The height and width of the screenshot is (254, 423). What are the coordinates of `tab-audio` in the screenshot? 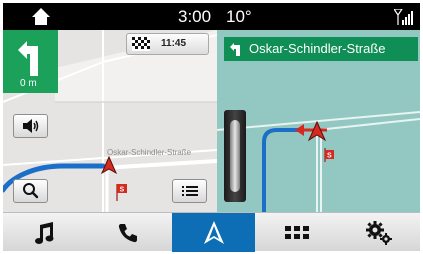 It's located at (44, 232).